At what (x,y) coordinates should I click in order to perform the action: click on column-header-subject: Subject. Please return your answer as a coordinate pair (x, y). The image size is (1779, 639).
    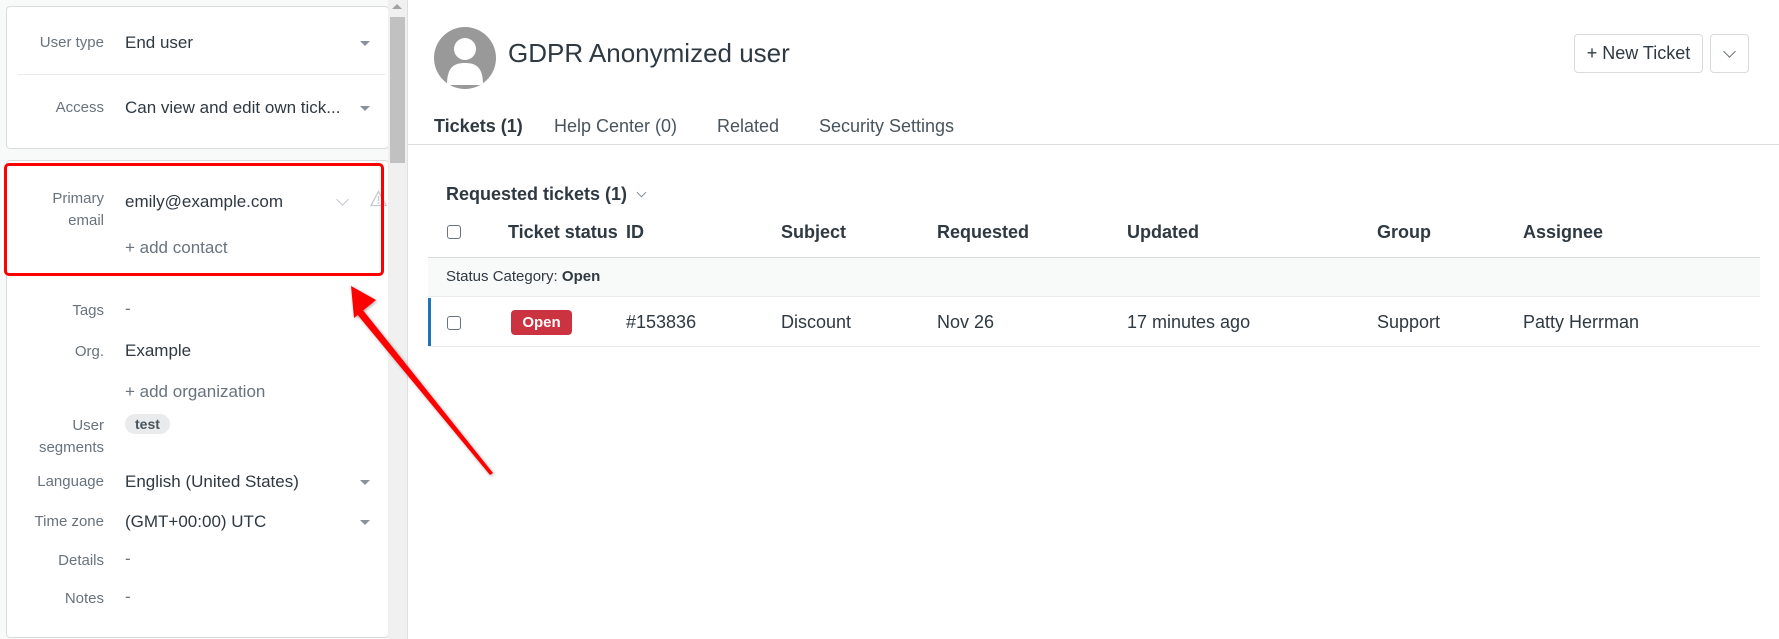
    Looking at the image, I should click on (813, 232).